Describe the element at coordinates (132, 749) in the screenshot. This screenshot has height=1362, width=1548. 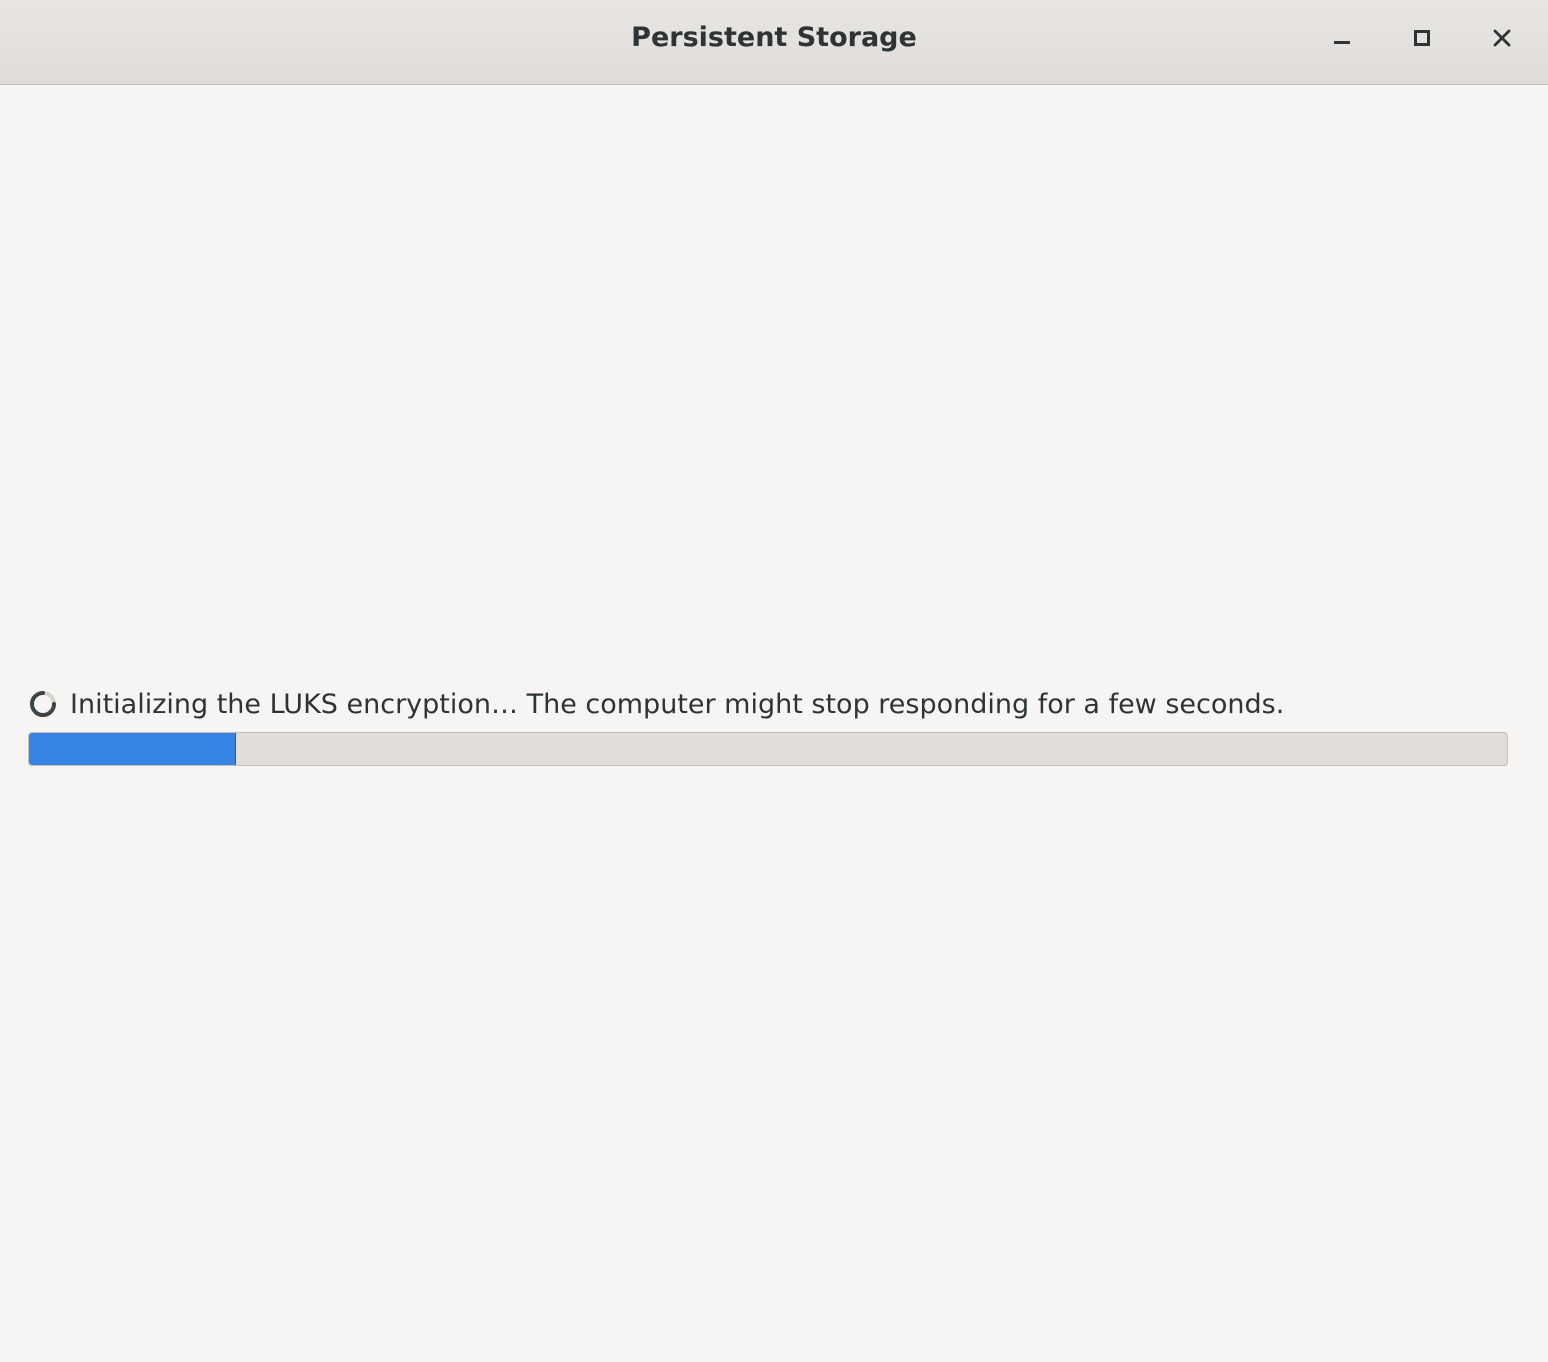
I see `progress-bar-fill` at that location.